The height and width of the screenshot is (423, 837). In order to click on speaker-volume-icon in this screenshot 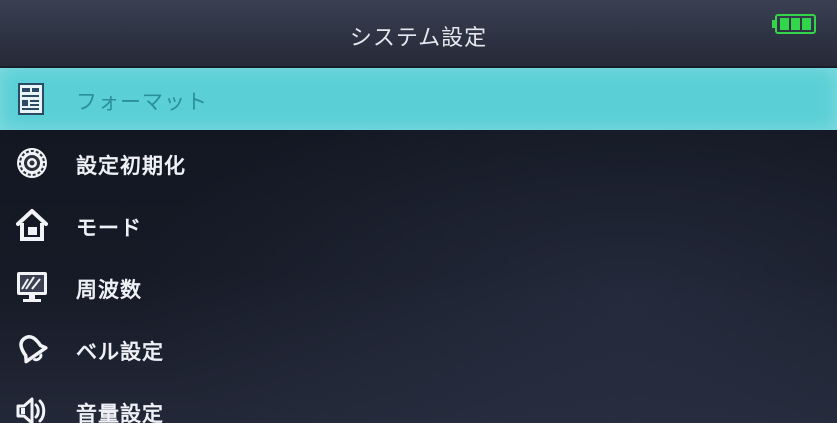, I will do `click(31, 410)`.